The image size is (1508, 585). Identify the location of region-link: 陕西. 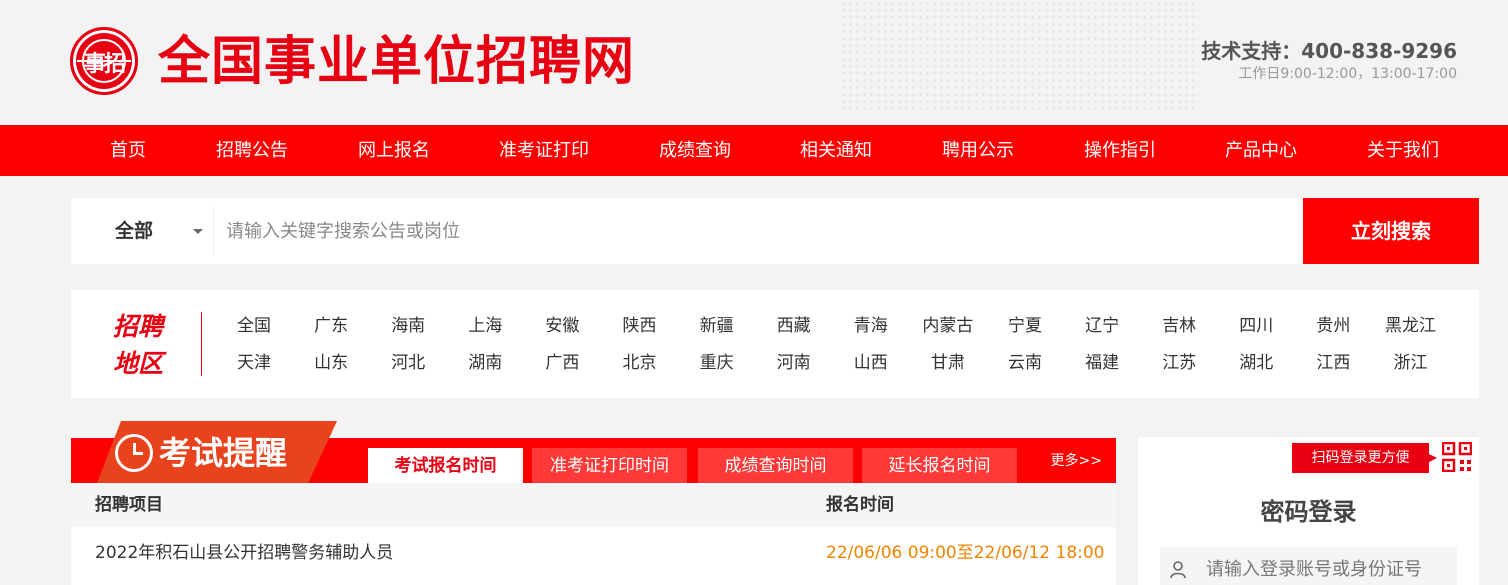
(640, 326).